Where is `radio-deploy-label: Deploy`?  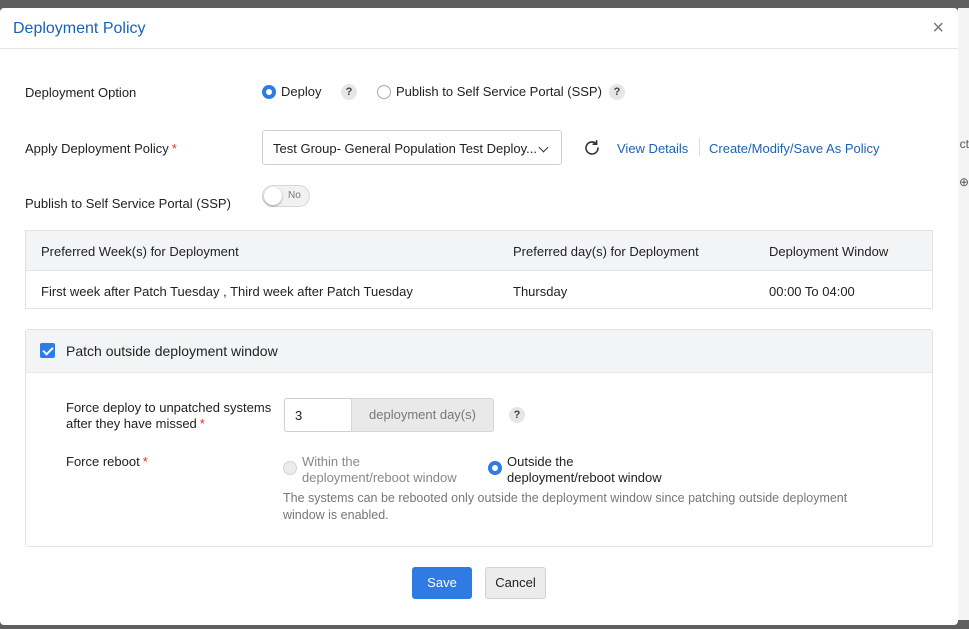
radio-deploy-label: Deploy is located at coordinates (301, 91).